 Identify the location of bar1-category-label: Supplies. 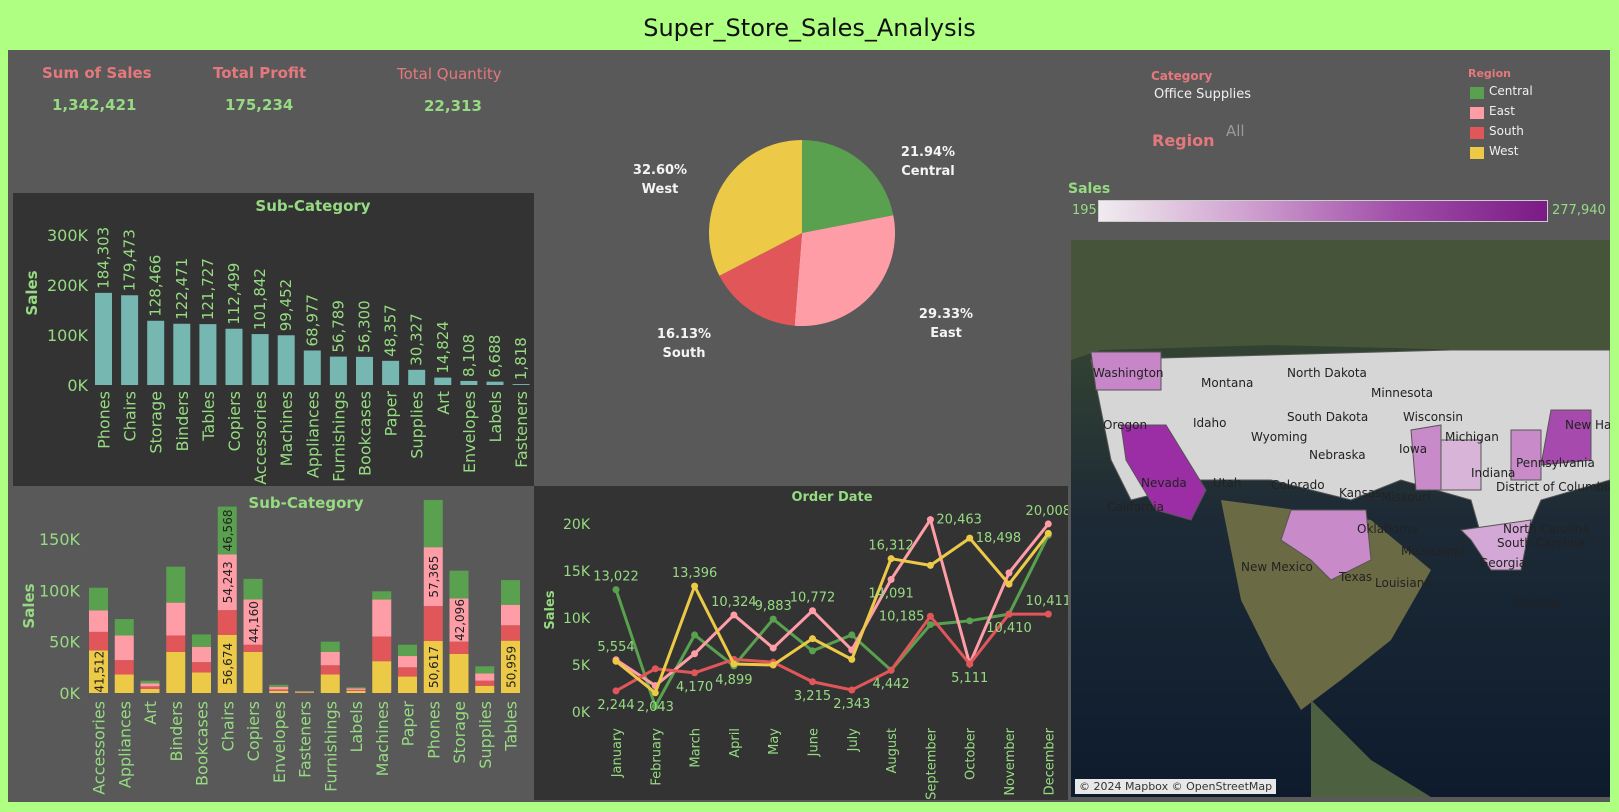
(417, 425).